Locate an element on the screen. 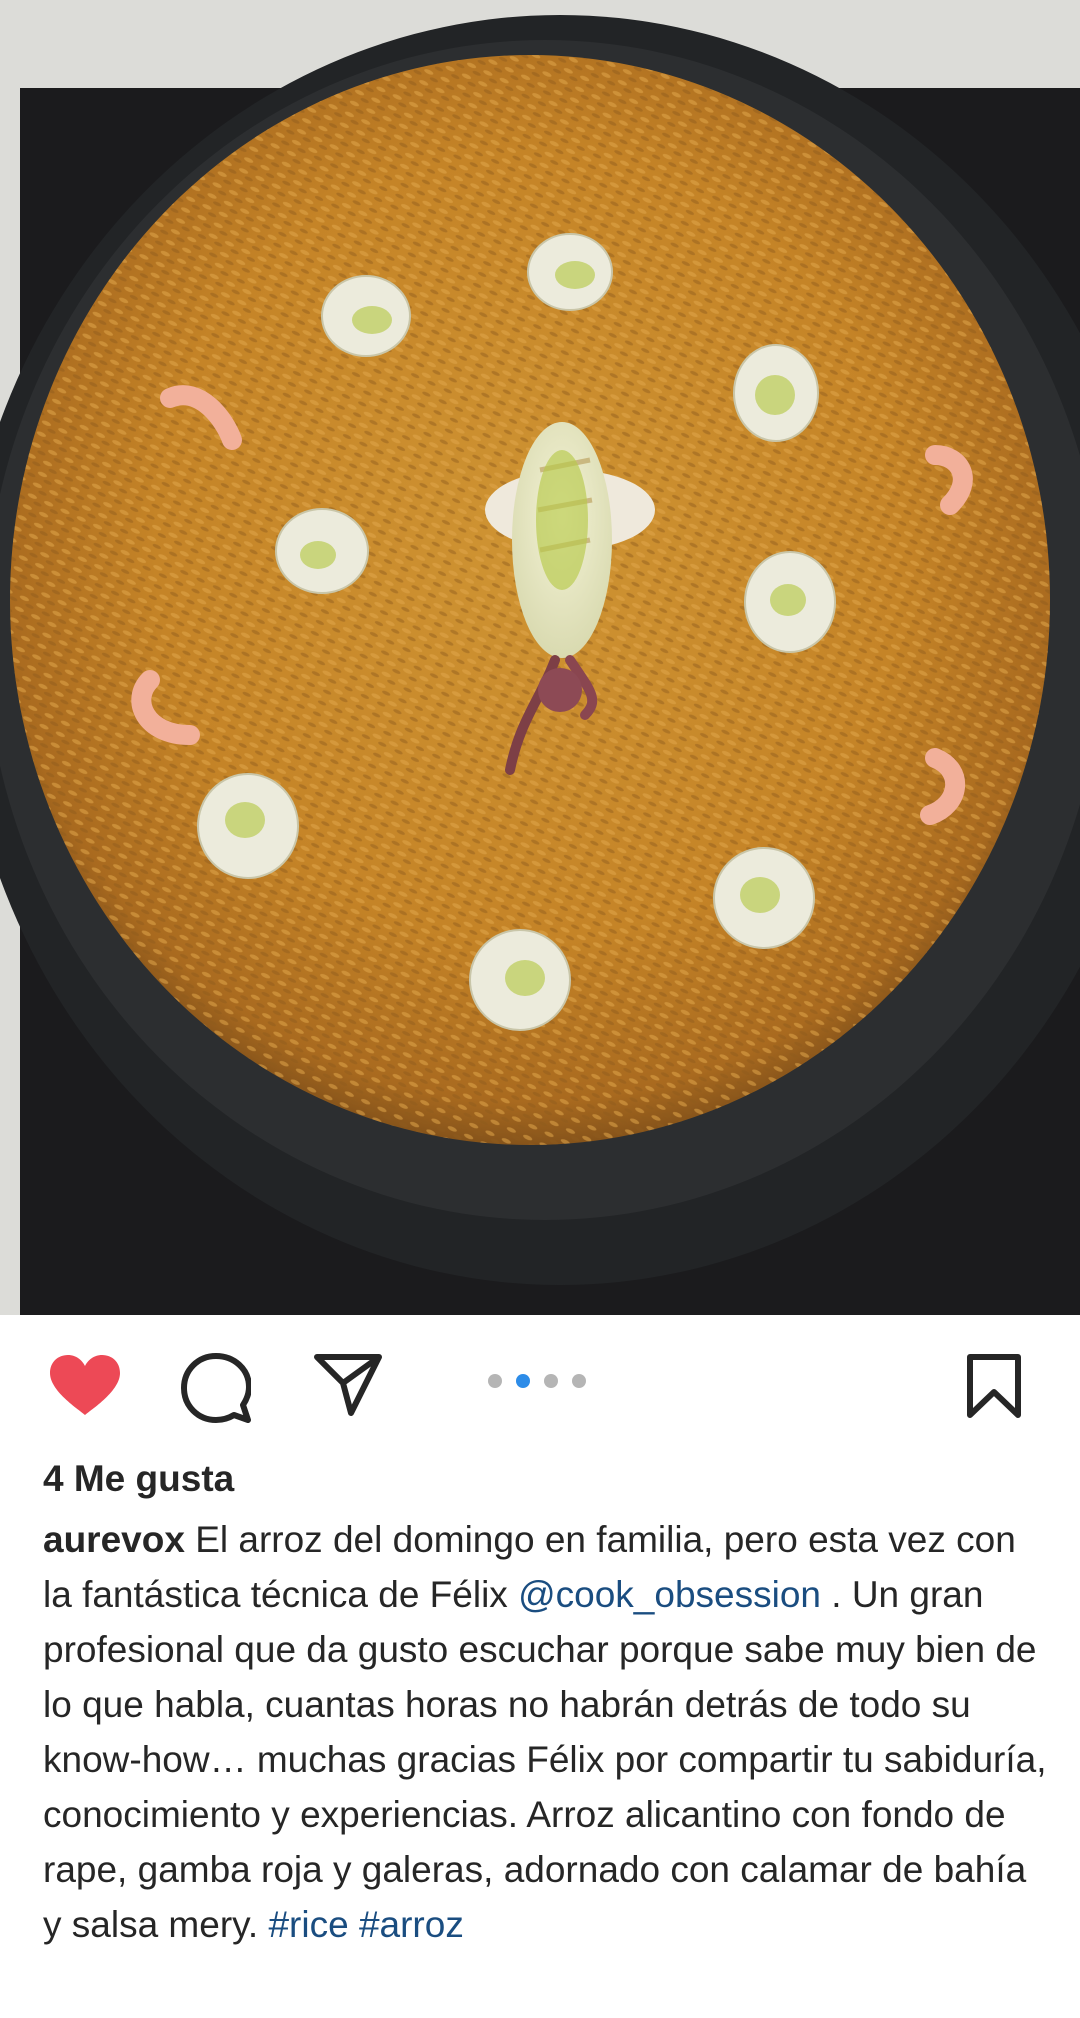 The width and height of the screenshot is (1080, 2018). speech-bubble-icon is located at coordinates (216, 1388).